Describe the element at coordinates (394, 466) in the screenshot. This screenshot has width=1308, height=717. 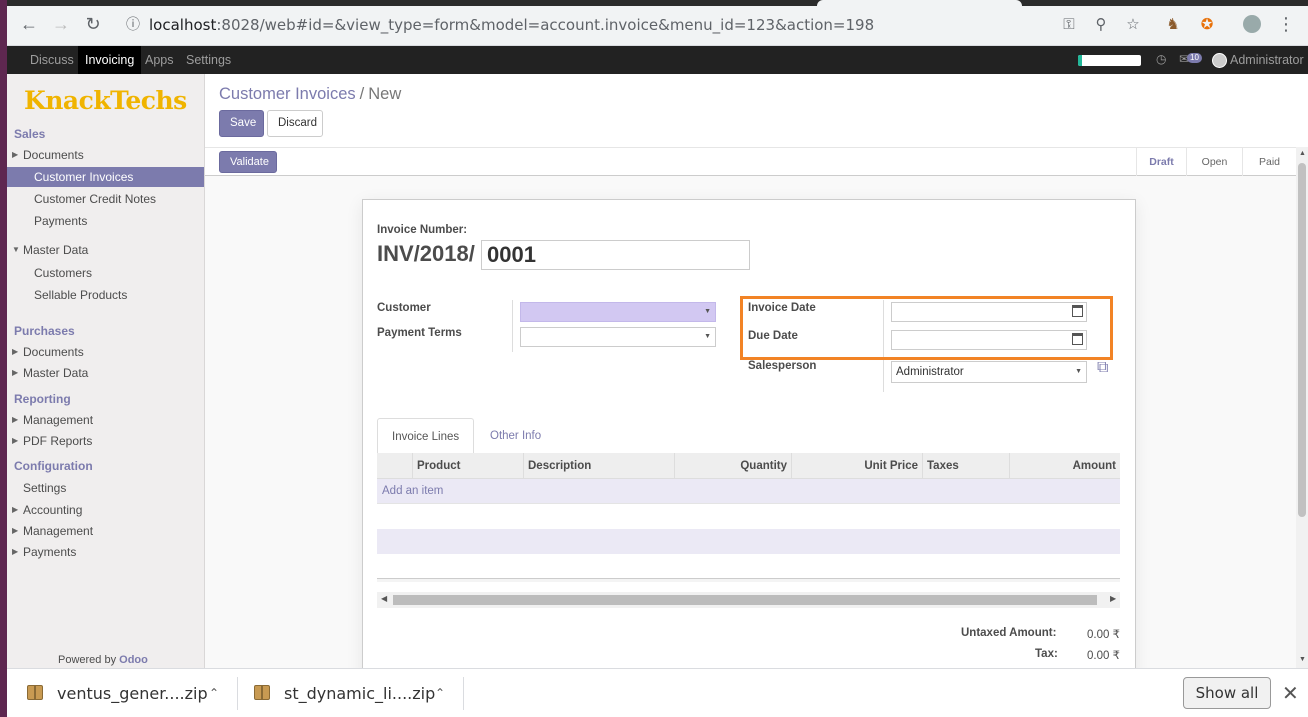
I see `column-handle` at that location.